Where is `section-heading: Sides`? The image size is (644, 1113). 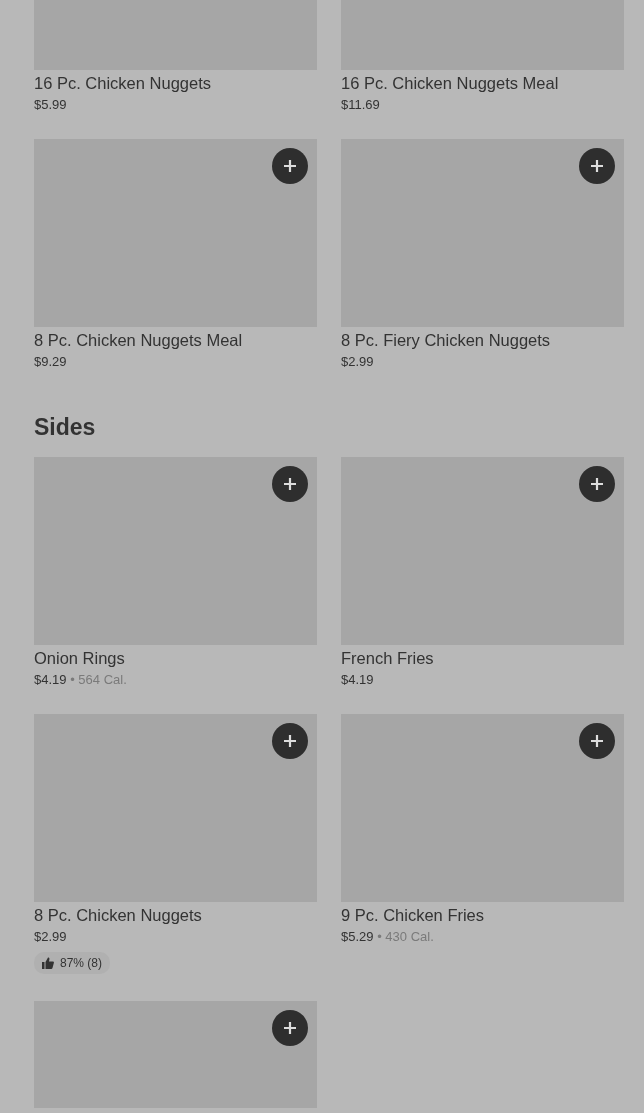
section-heading: Sides is located at coordinates (65, 427).